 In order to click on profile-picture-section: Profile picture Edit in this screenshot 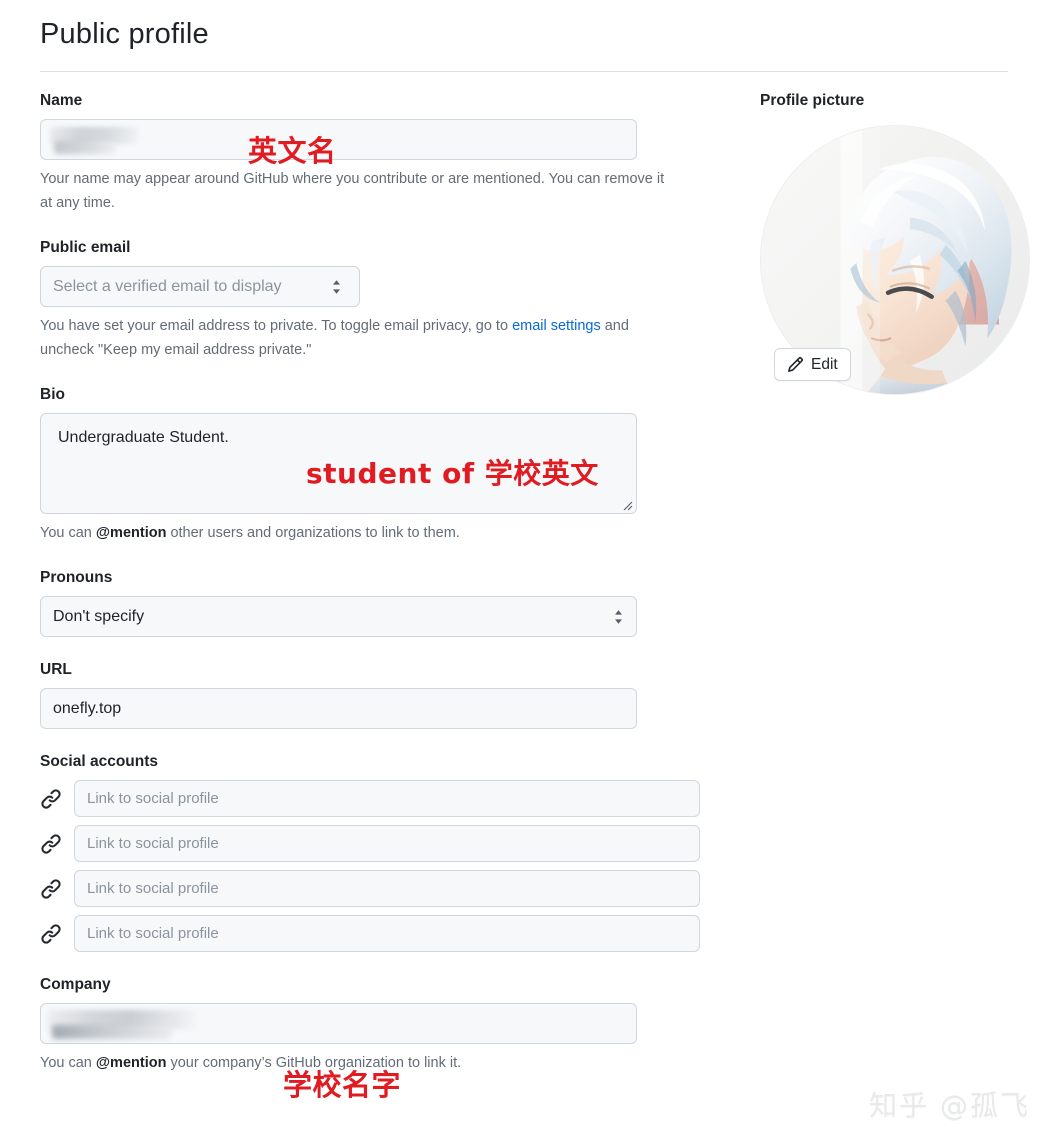, I will do `click(900, 242)`.